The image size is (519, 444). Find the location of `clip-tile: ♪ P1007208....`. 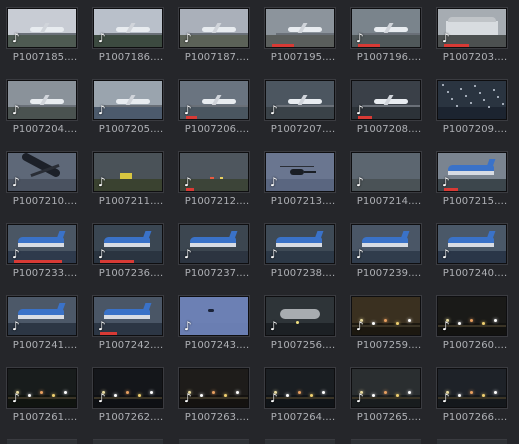

clip-tile: ♪ P1007208.... is located at coordinates (389, 116).